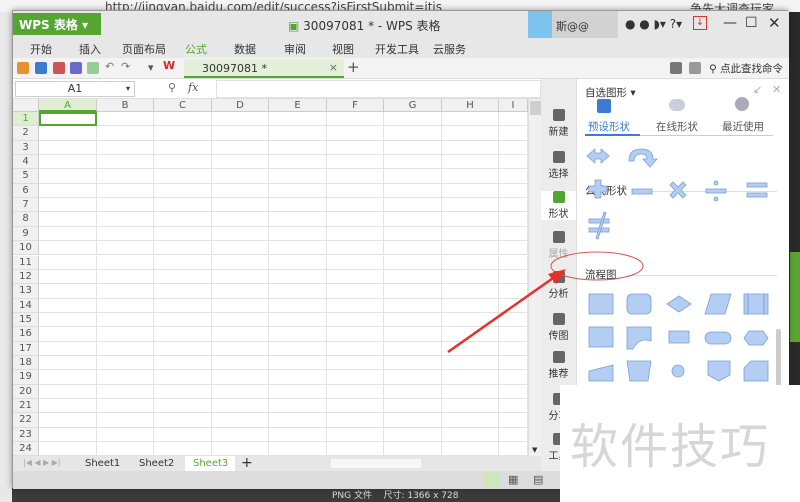 This screenshot has width=800, height=502. What do you see at coordinates (26, 176) in the screenshot?
I see `row-header: 5` at bounding box center [26, 176].